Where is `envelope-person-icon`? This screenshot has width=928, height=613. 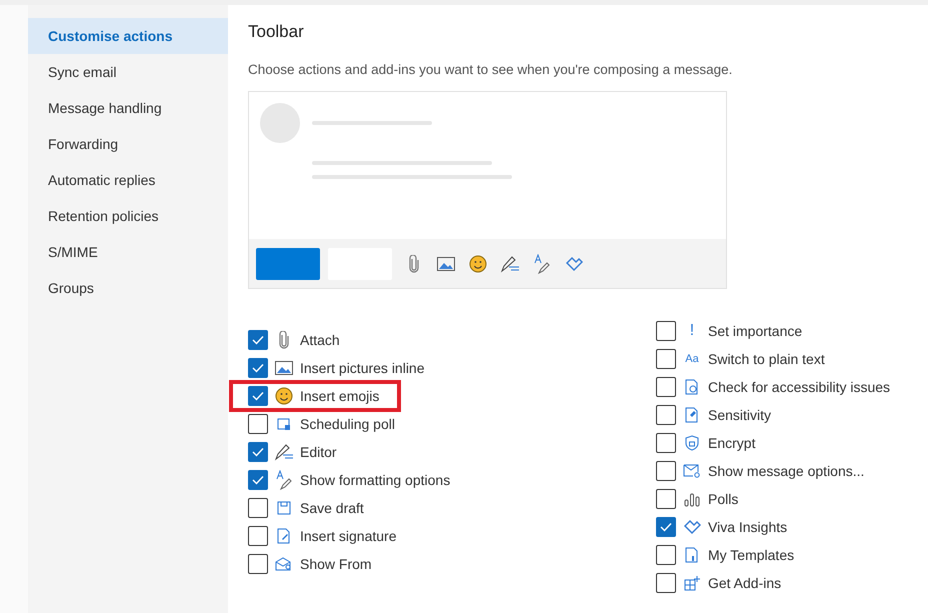 envelope-person-icon is located at coordinates (284, 564).